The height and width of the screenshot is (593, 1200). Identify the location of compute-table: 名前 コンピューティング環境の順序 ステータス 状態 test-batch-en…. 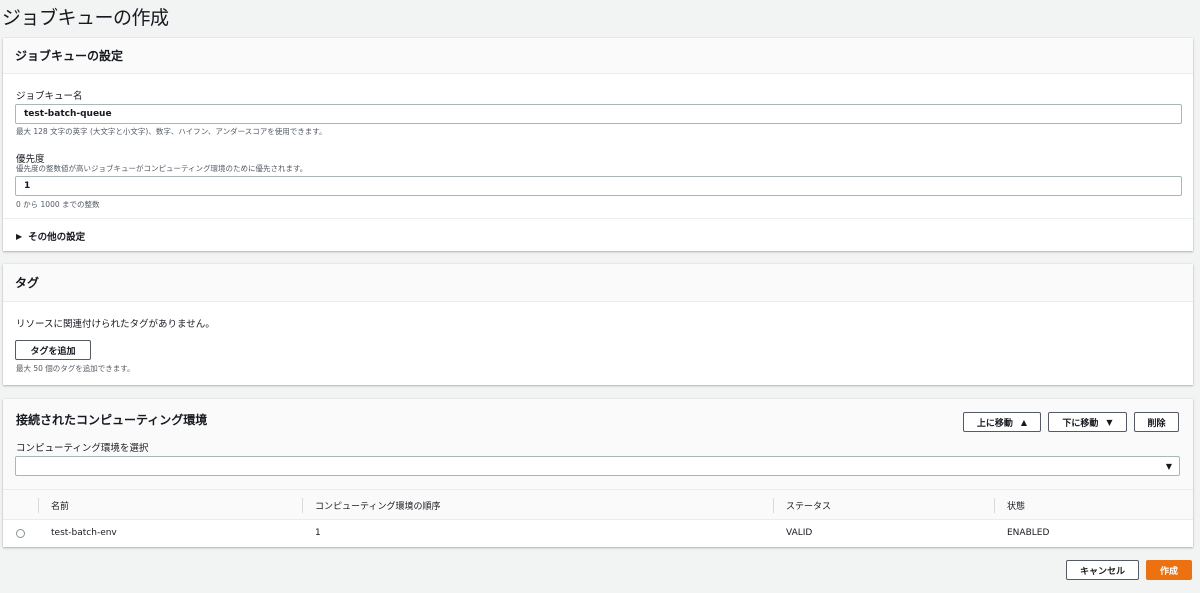
(598, 518).